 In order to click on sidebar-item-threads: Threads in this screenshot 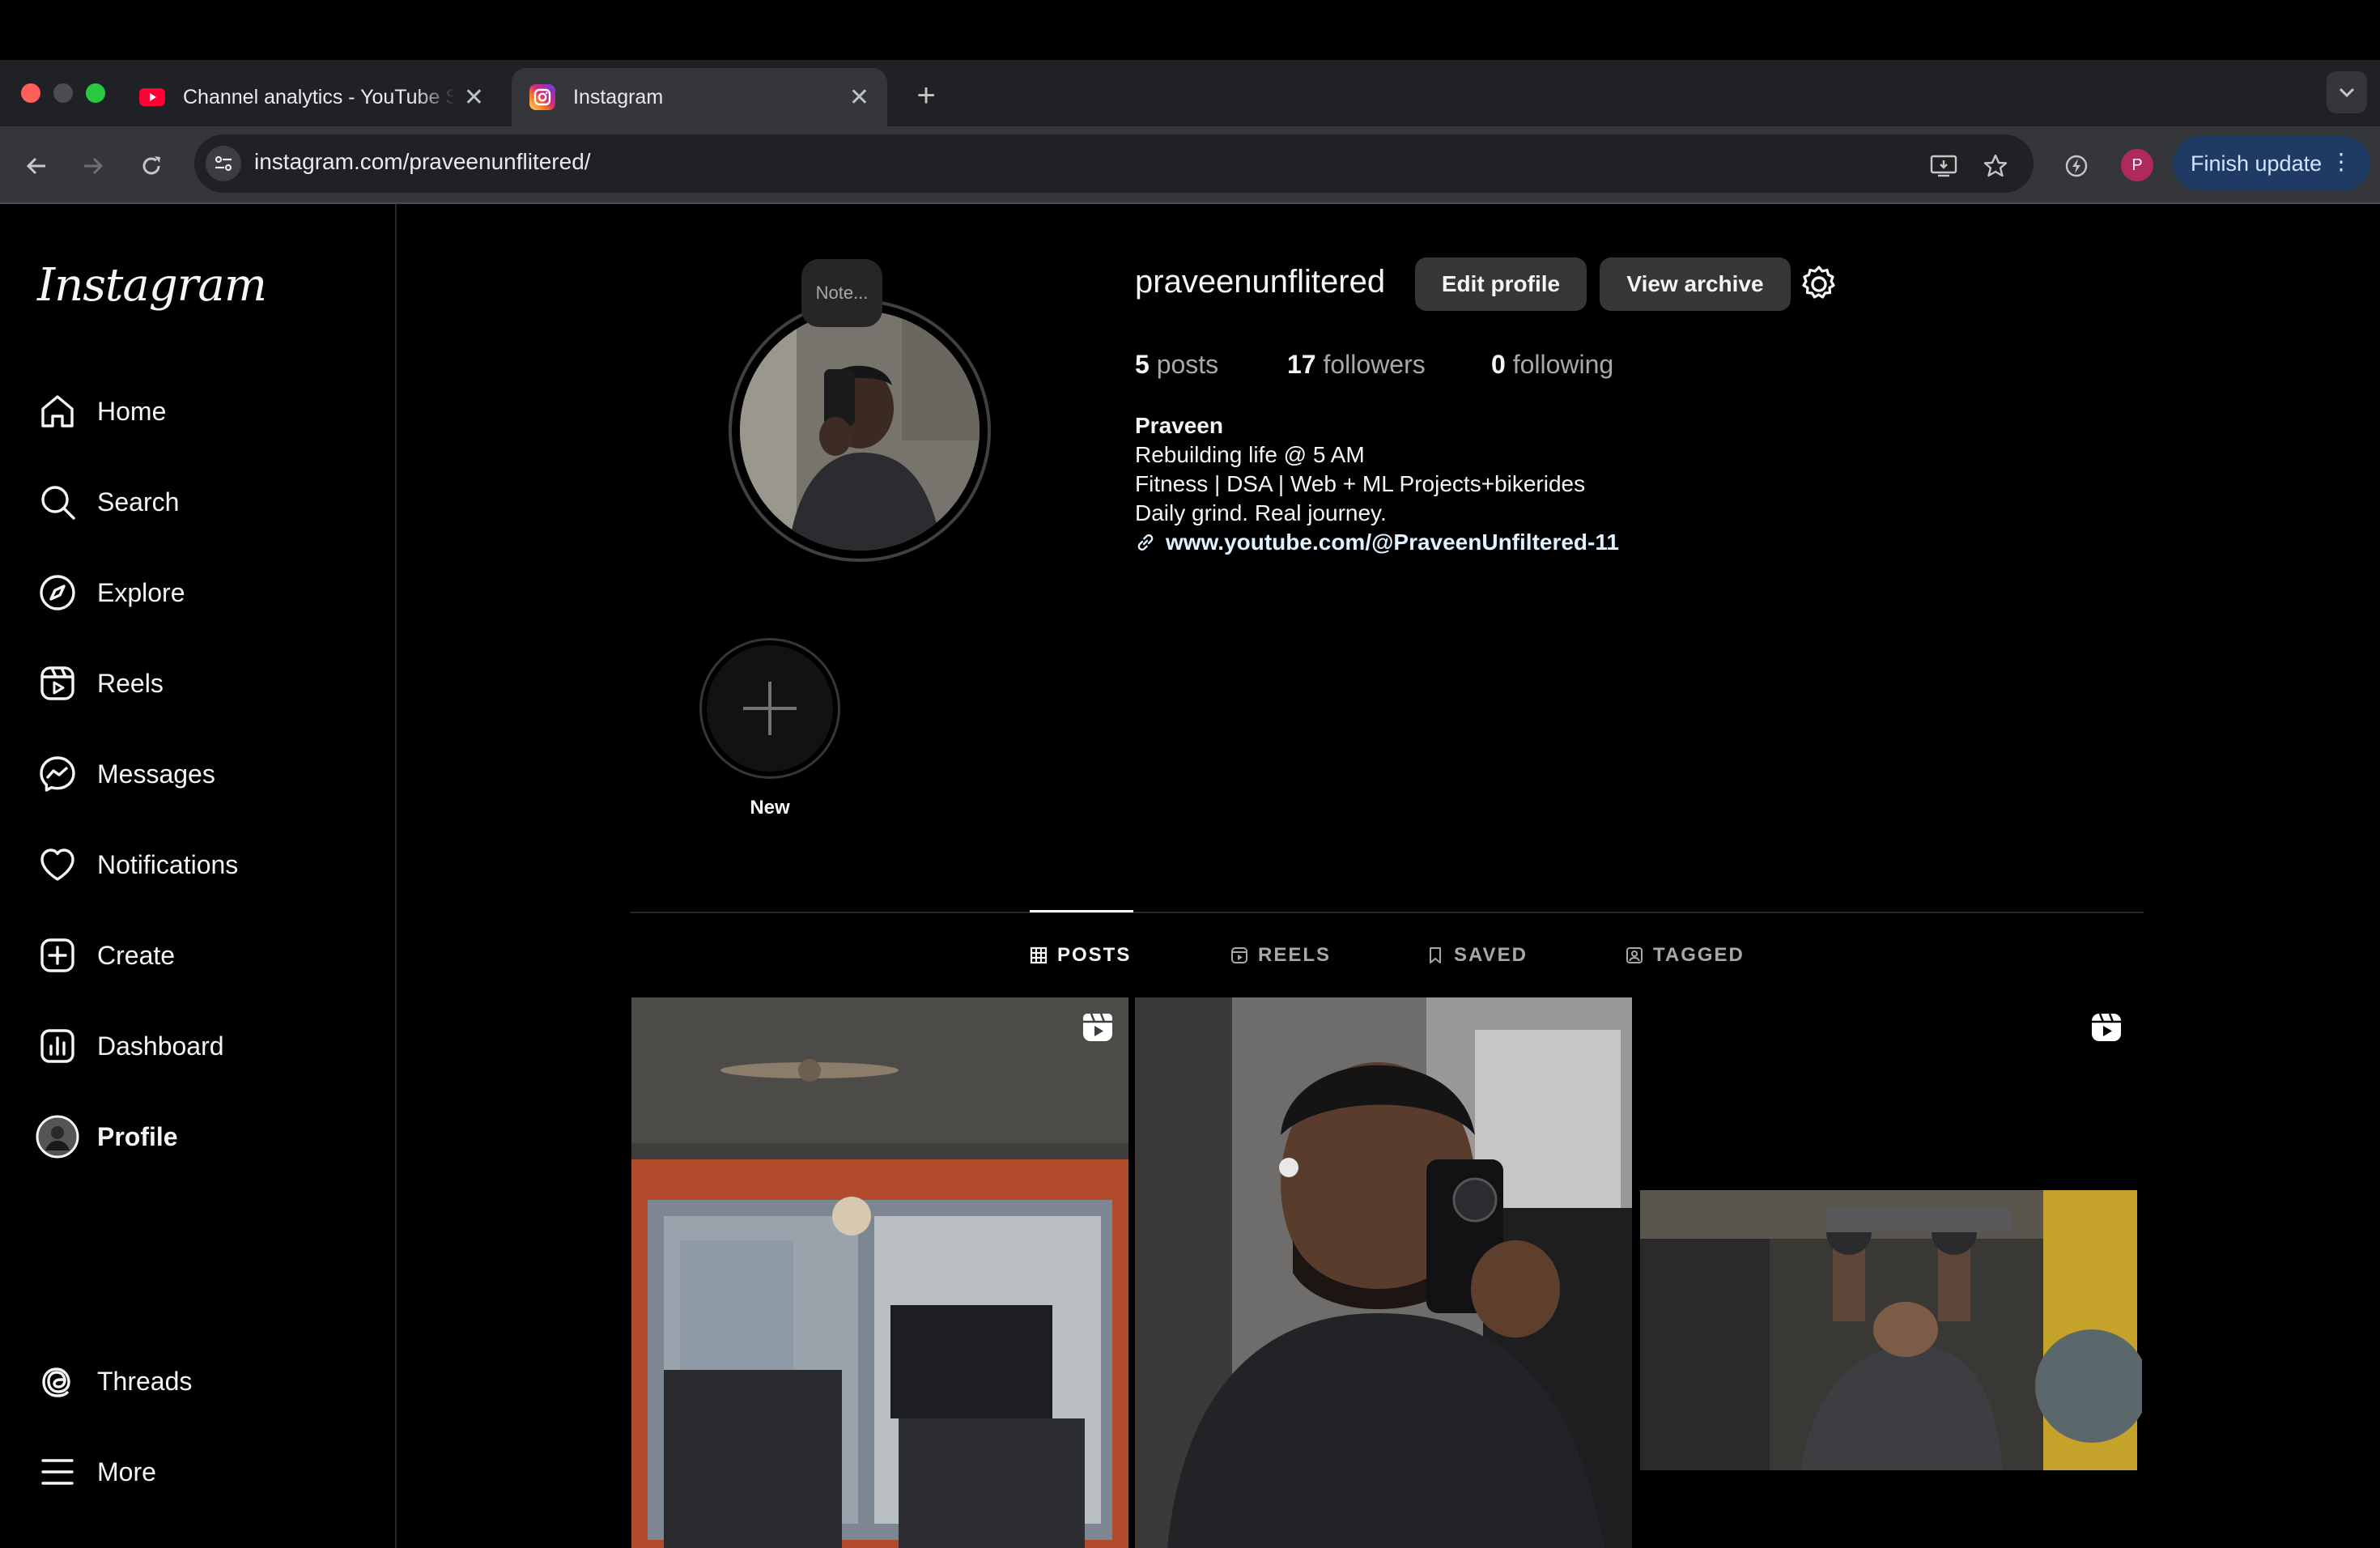, I will do `click(114, 1381)`.